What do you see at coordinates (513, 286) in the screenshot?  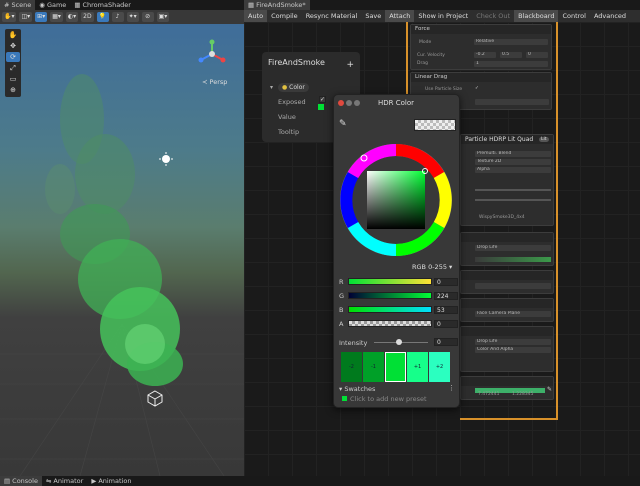 I see `float-field` at bounding box center [513, 286].